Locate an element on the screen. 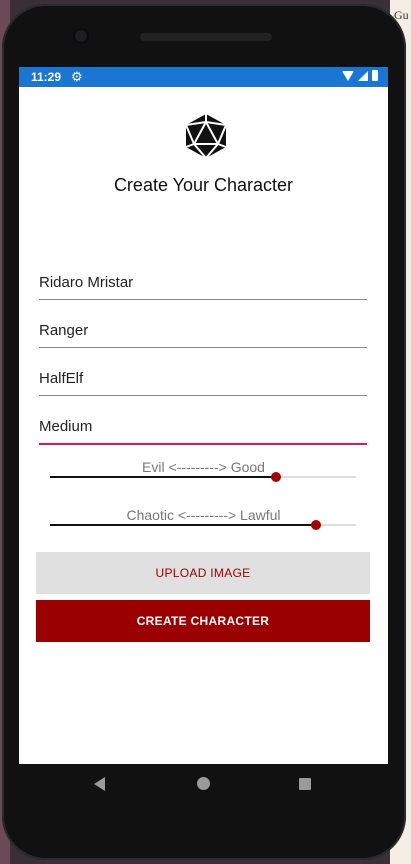  character-race-field is located at coordinates (203, 379).